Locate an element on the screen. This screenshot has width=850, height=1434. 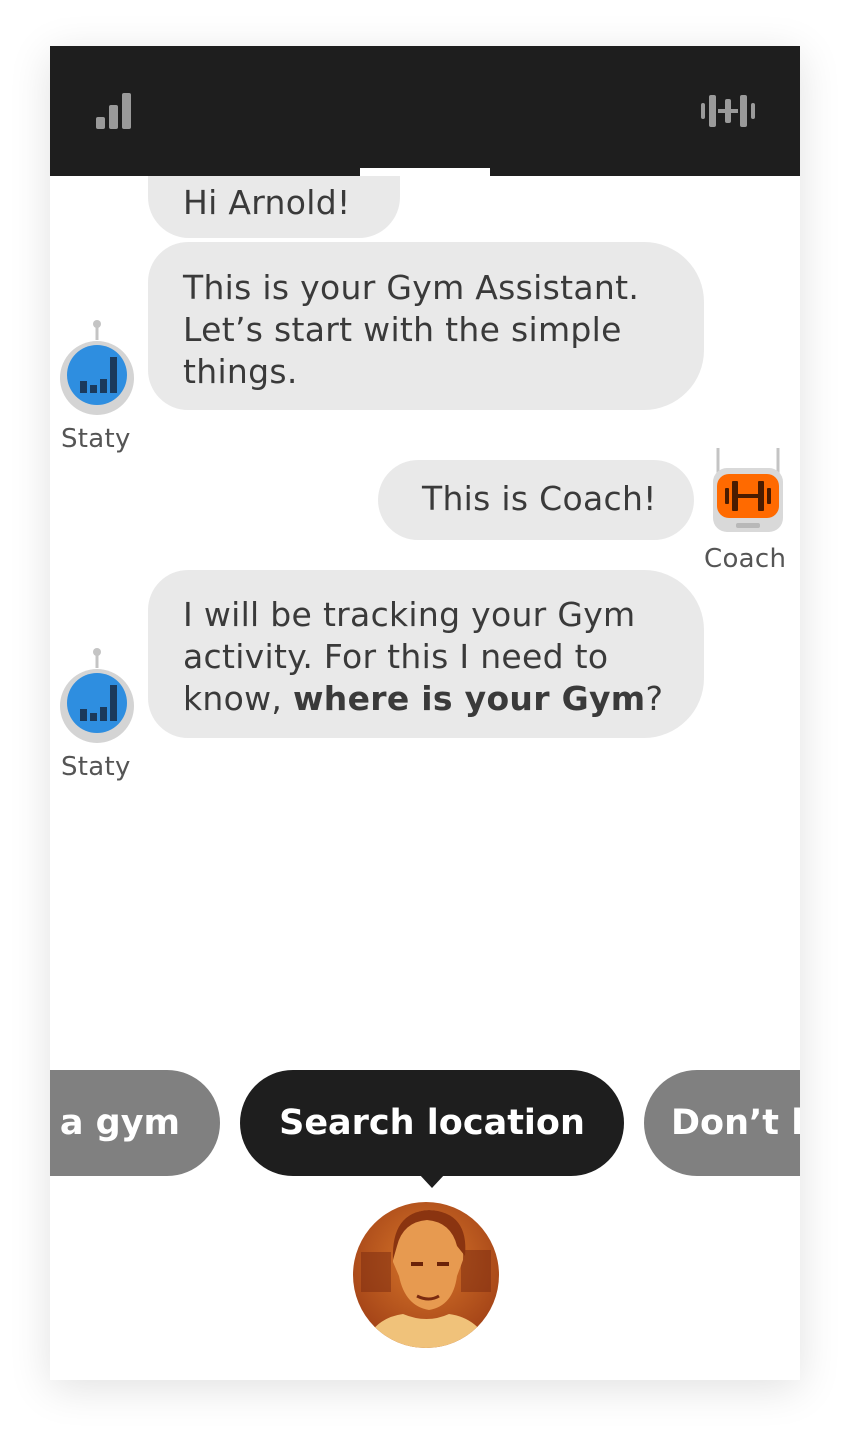
message-text: This is Coach! is located at coordinates (539, 498).